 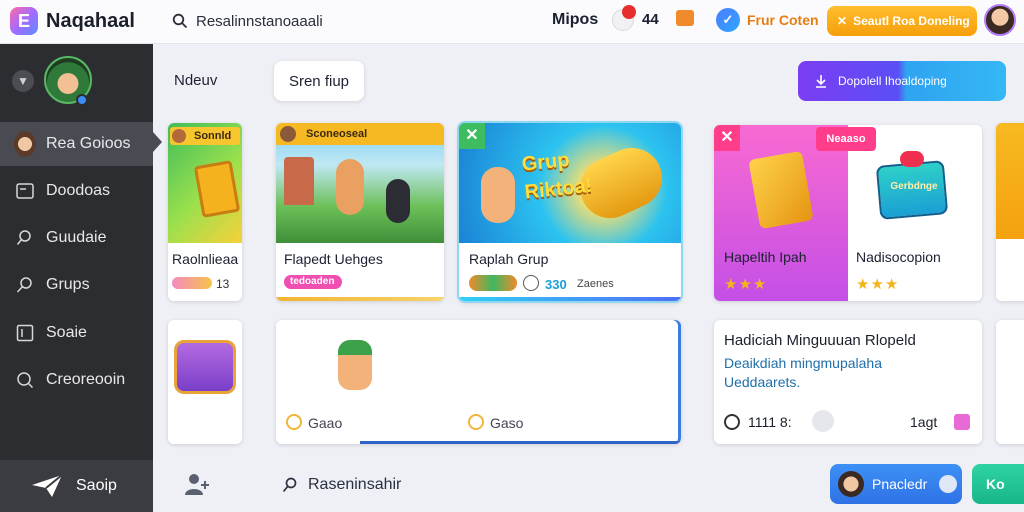 I want to click on add-user-icon, so click(x=197, y=484).